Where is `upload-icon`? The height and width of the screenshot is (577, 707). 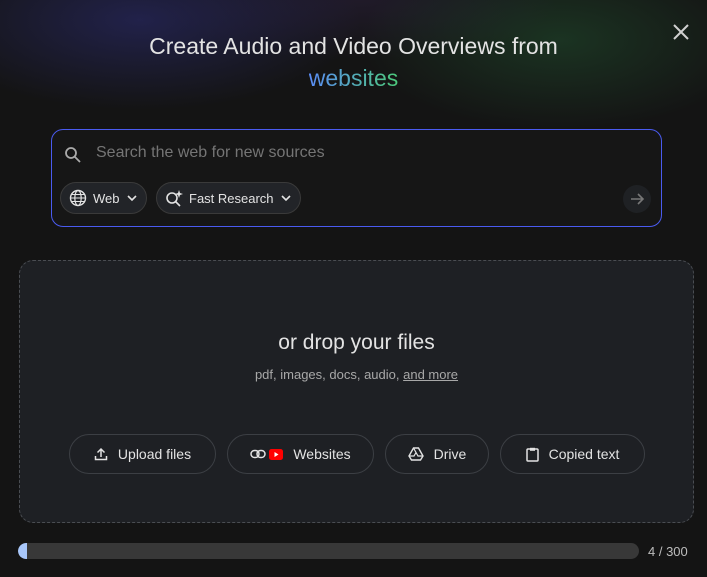 upload-icon is located at coordinates (101, 454).